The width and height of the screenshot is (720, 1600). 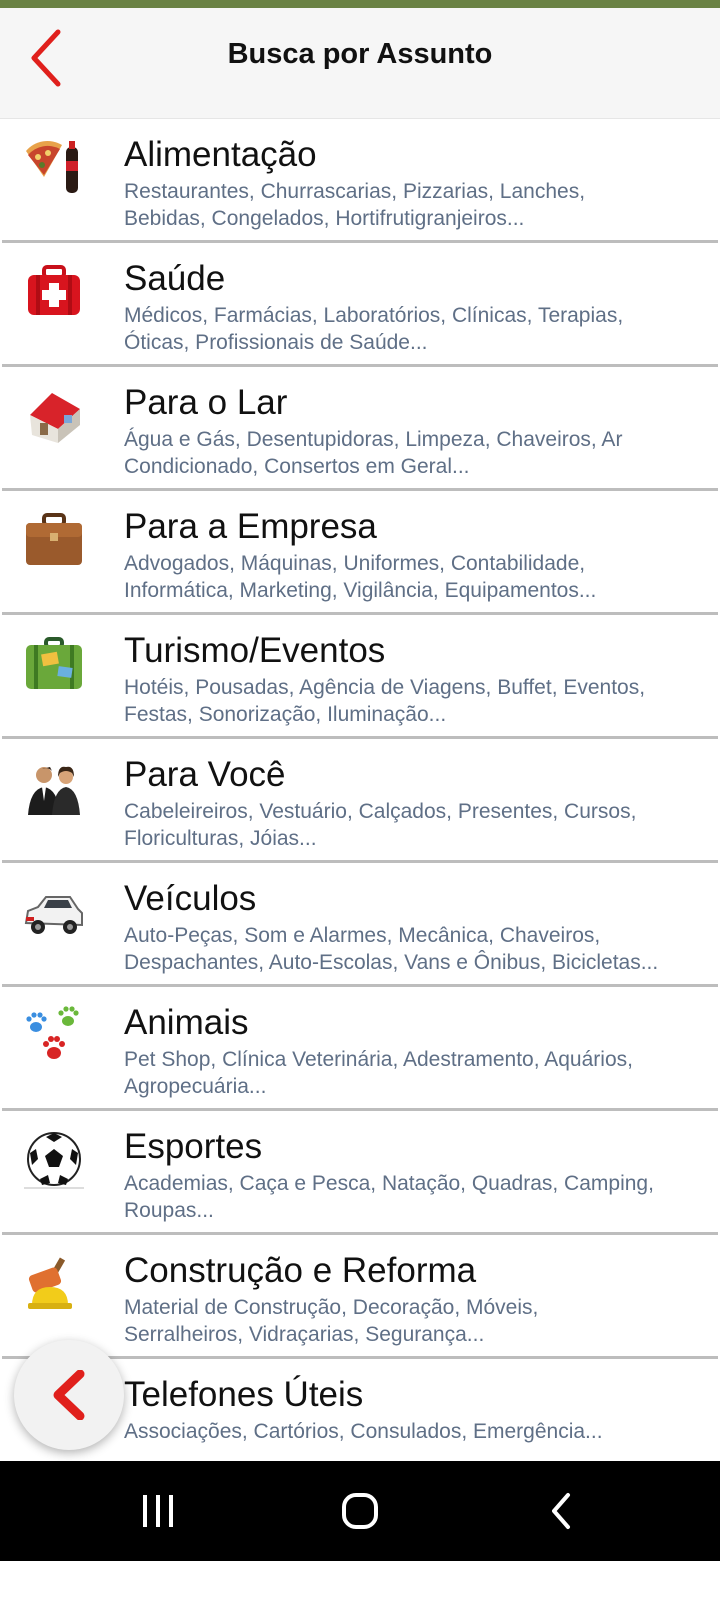 I want to click on category-title: Animais, so click(x=186, y=1022).